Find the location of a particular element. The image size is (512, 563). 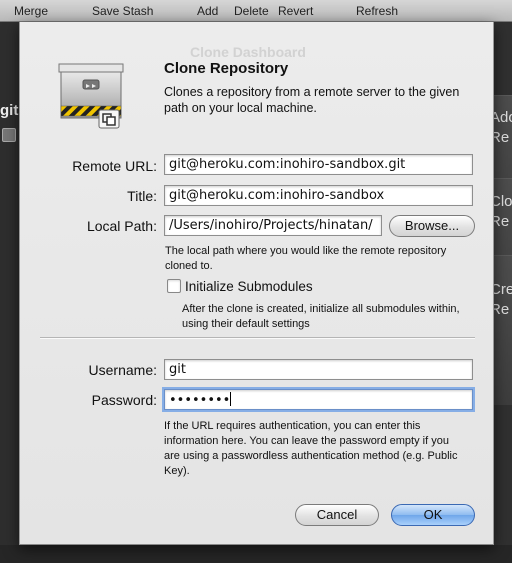

background-repo-badge is located at coordinates (9, 135).